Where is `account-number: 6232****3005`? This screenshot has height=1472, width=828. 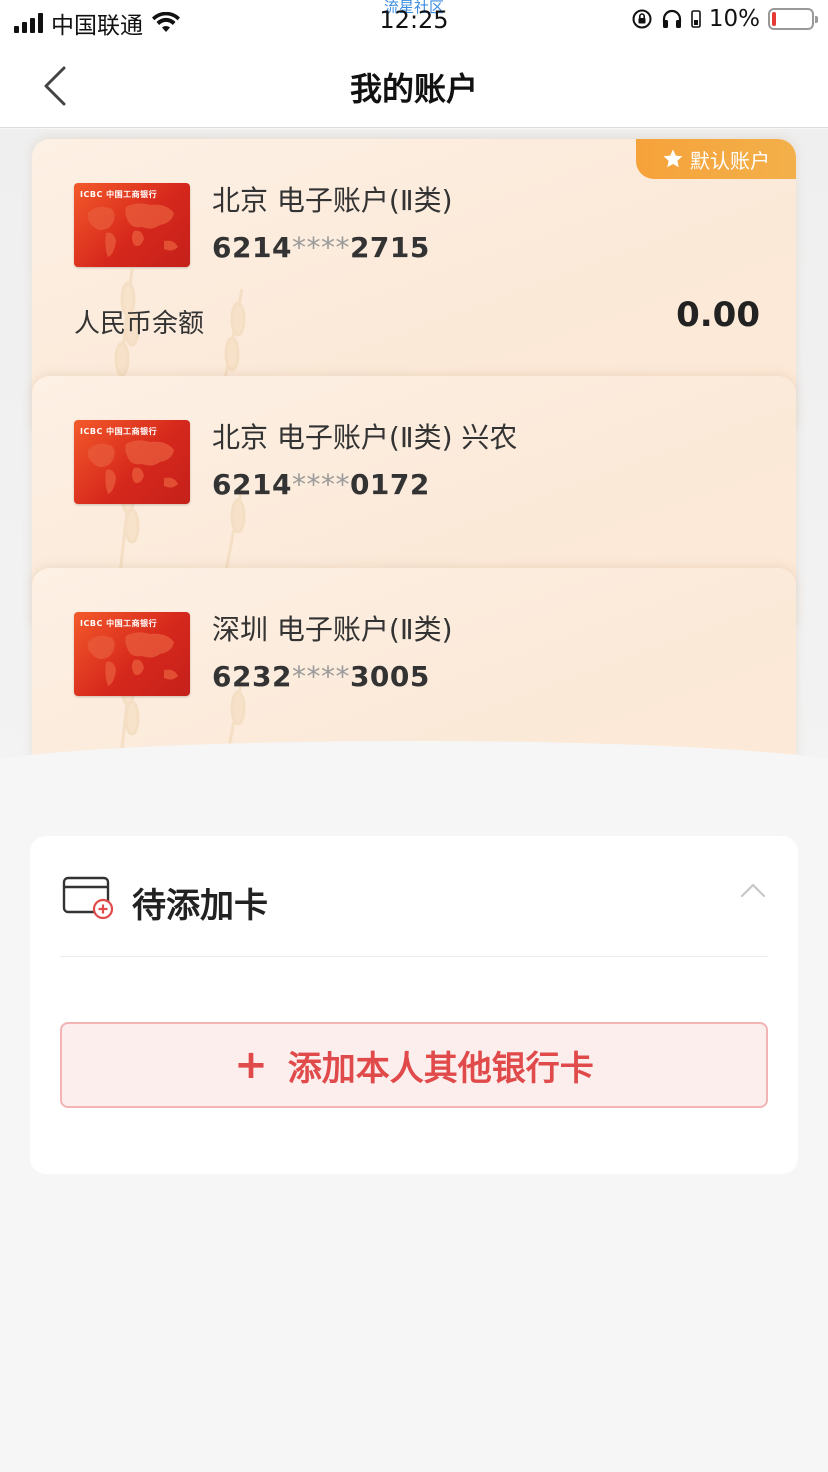 account-number: 6232****3005 is located at coordinates (321, 676).